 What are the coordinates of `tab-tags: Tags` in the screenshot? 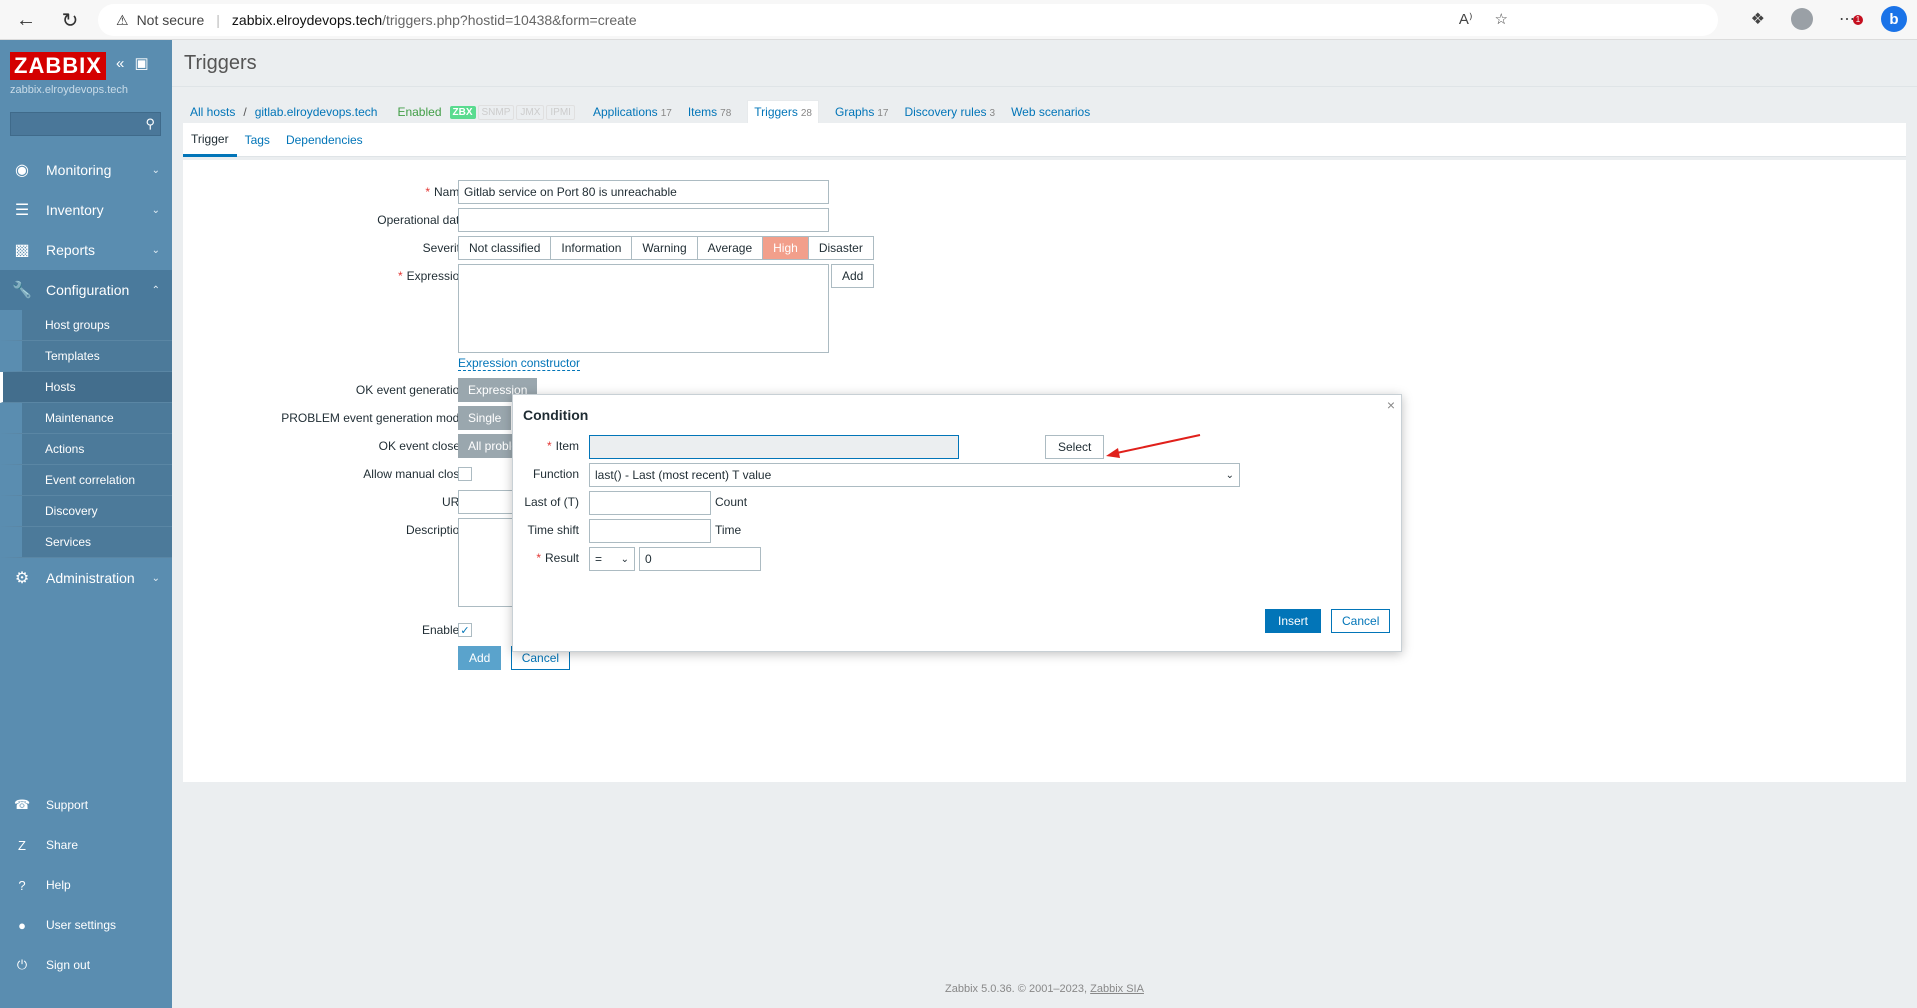 It's located at (257, 140).